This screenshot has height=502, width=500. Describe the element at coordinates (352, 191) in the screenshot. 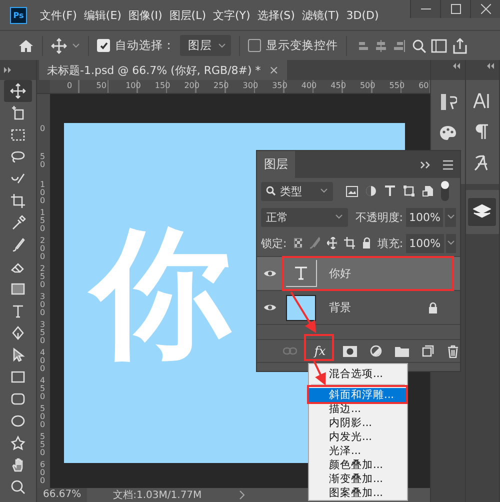

I see `image-filter-icon` at that location.